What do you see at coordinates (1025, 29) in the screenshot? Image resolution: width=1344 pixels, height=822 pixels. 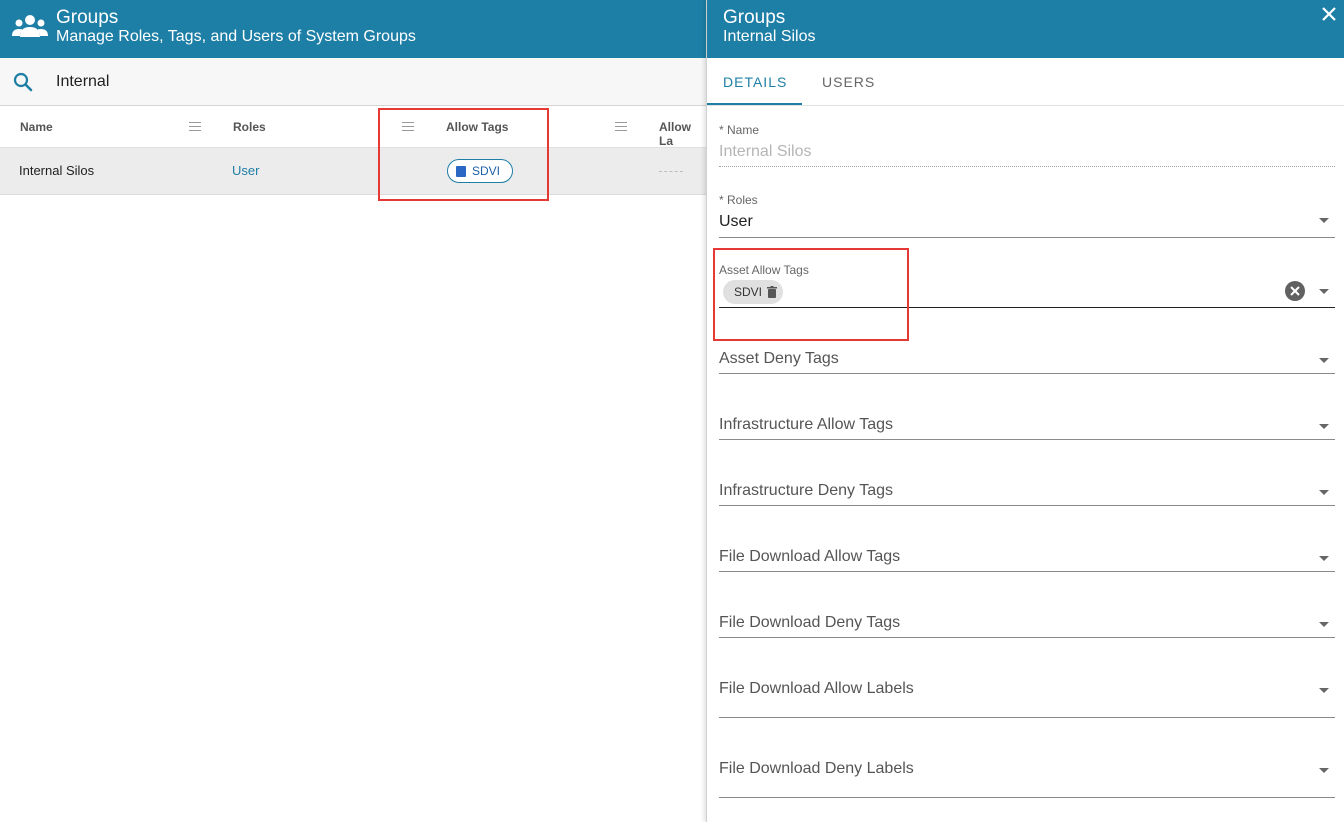 I see `panel-header: Groups Internal Silos` at bounding box center [1025, 29].